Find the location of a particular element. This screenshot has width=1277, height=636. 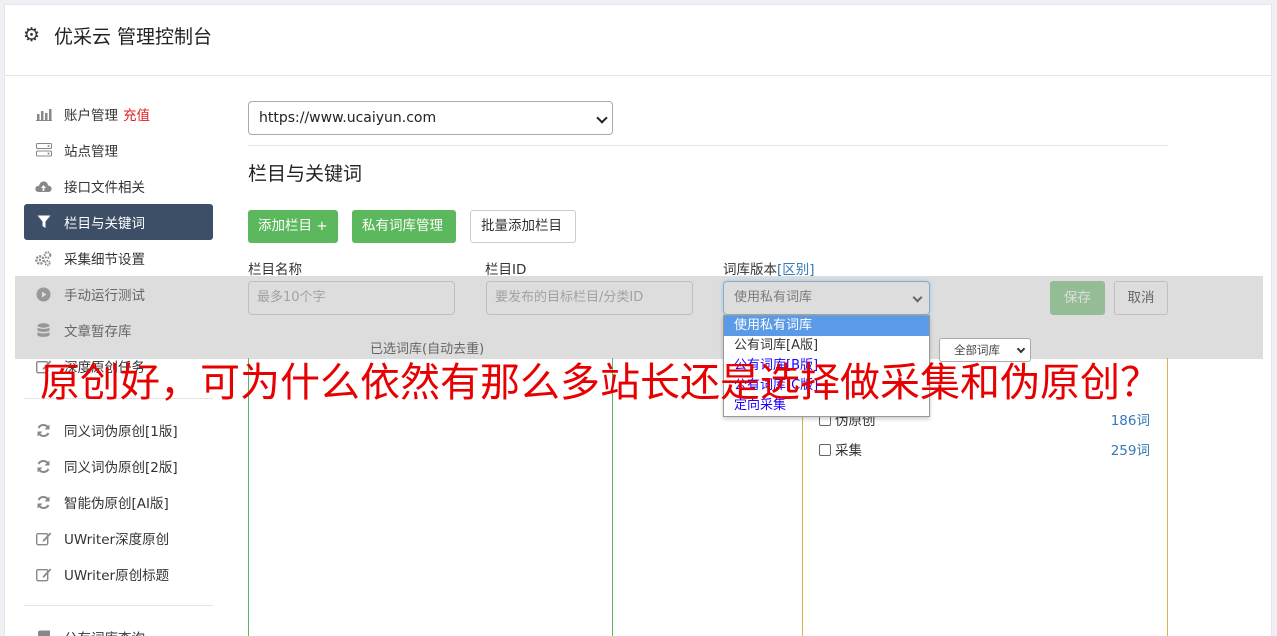

sidebar-item-label: UWriter原创标题 is located at coordinates (117, 576).